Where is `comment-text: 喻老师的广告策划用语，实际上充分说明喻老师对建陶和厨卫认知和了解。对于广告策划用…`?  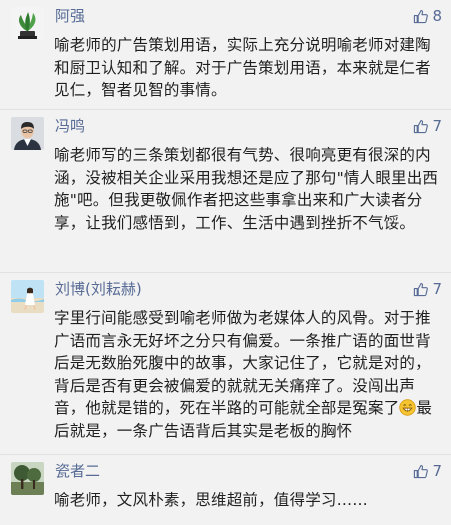
comment-text: 喻老师的广告策划用语，实际上充分说明喻老师对建陶和厨卫认知和了解。对于广告策划用… is located at coordinates (242, 67).